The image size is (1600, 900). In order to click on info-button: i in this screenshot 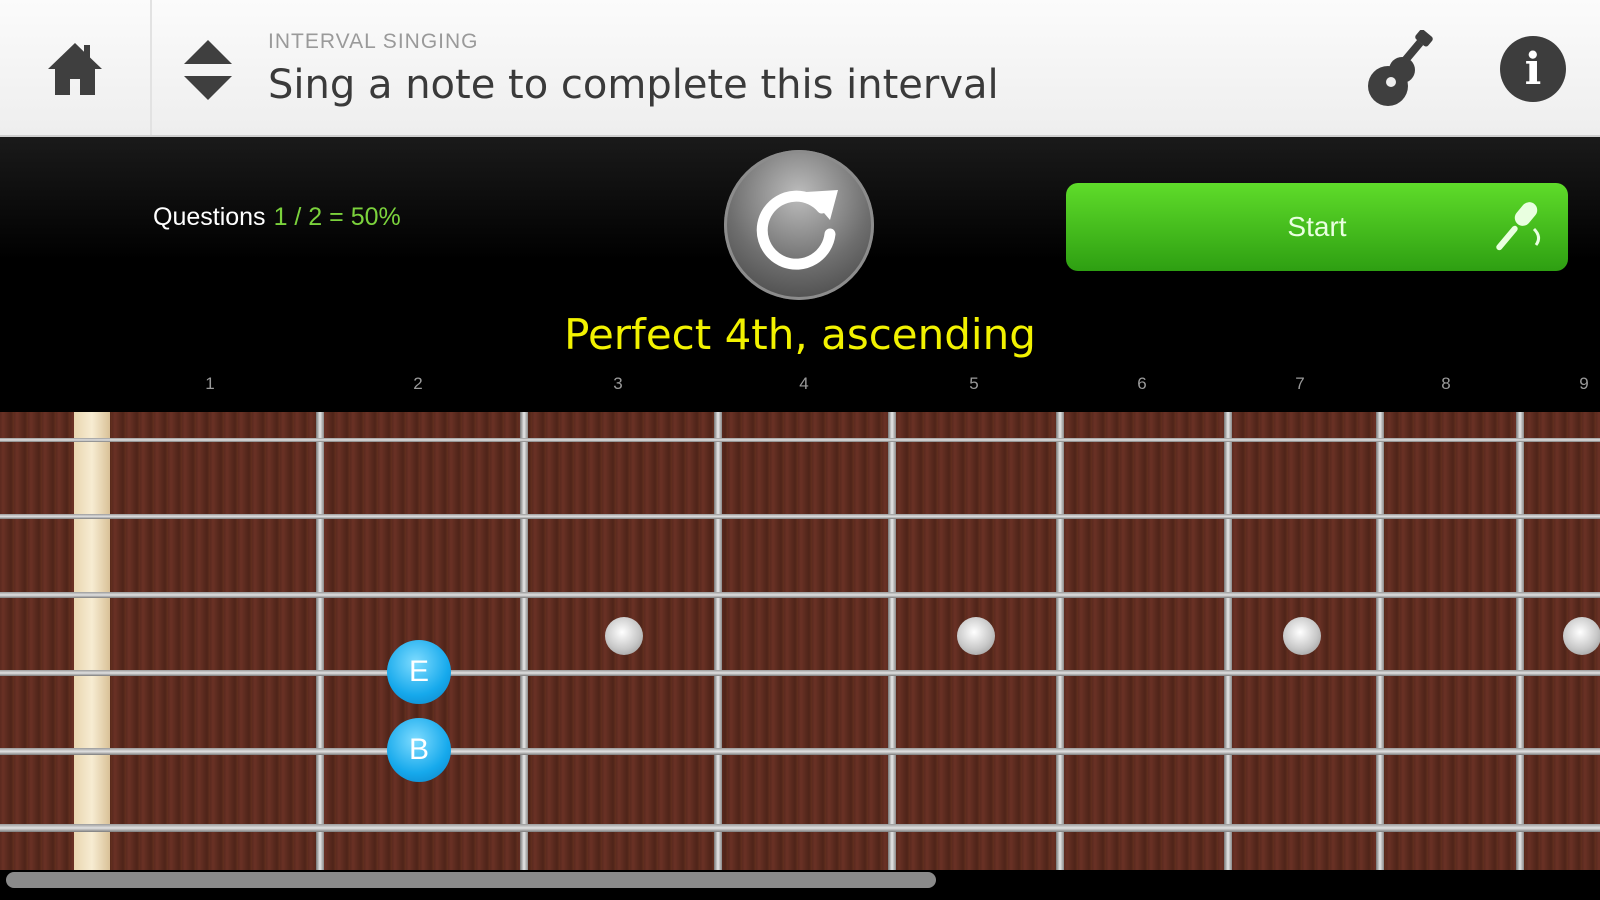, I will do `click(1533, 69)`.